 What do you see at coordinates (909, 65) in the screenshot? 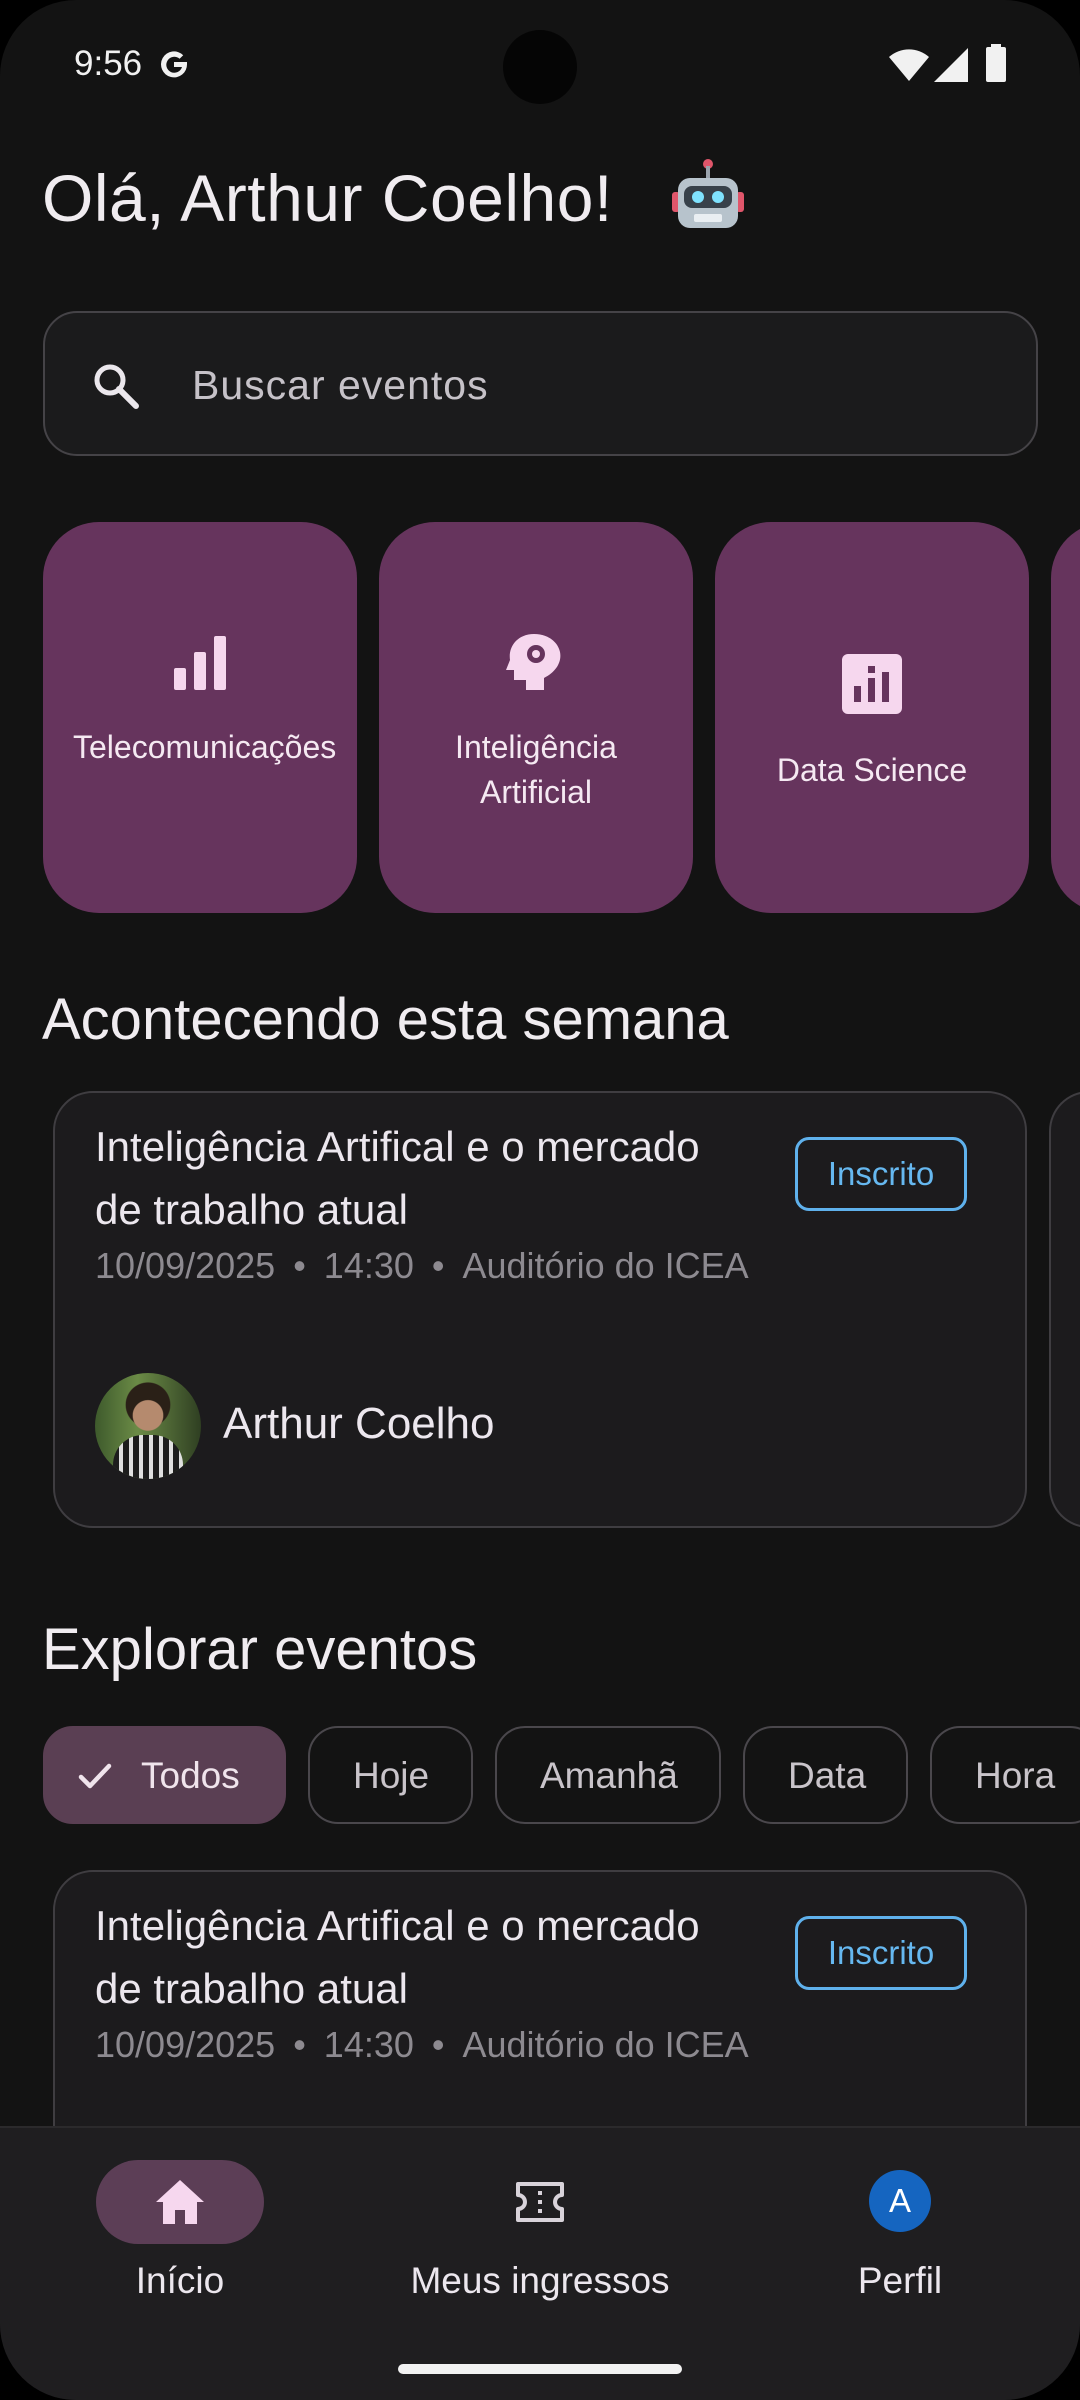
I see `wifi-icon` at bounding box center [909, 65].